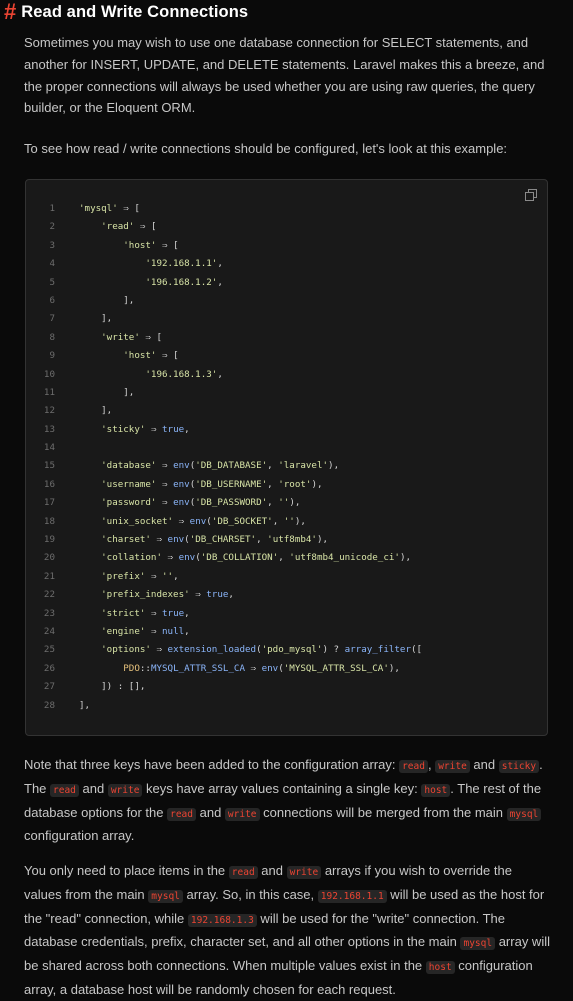 The height and width of the screenshot is (1001, 573). Describe the element at coordinates (145, 429) in the screenshot. I see `code-line-text: 'sticky' ⇒ true,` at that location.